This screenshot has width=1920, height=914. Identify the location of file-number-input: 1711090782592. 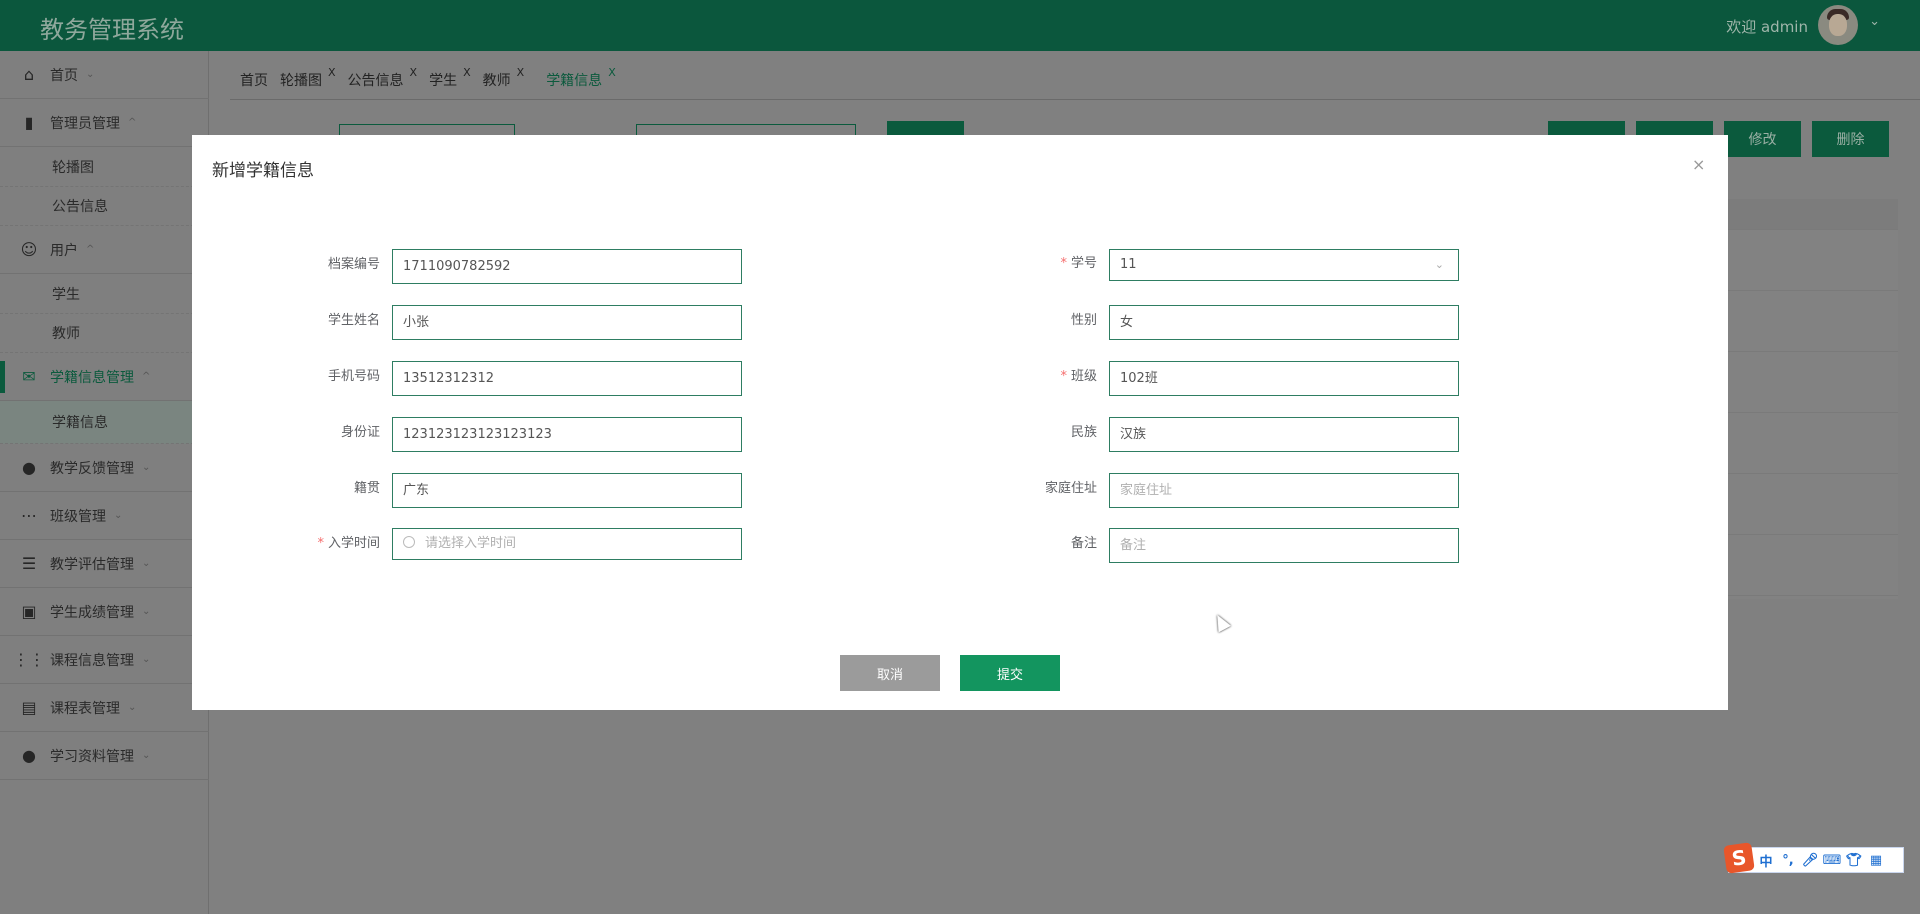
(567, 266).